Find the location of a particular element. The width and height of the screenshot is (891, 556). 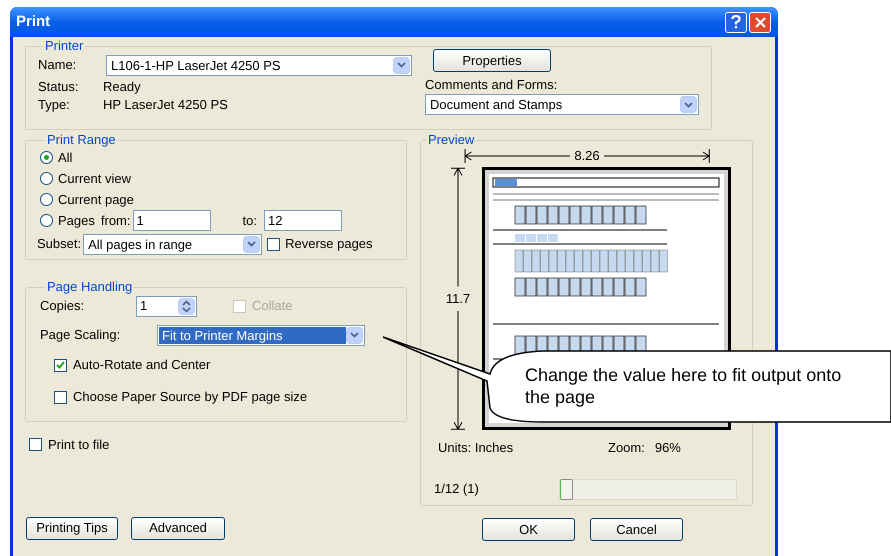

height-dimension: 11.7 is located at coordinates (458, 299).